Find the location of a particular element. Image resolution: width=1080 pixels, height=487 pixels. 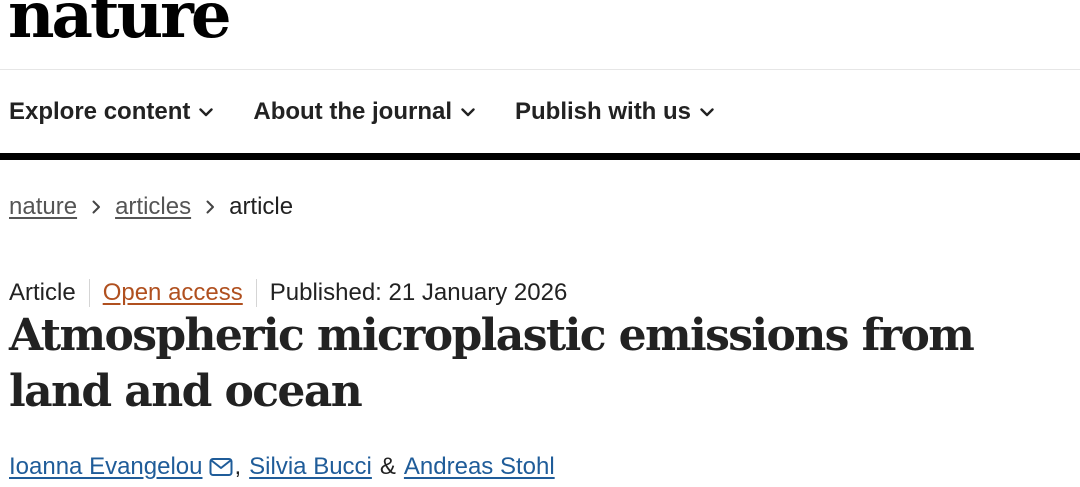

header-divider is located at coordinates (540, 69).